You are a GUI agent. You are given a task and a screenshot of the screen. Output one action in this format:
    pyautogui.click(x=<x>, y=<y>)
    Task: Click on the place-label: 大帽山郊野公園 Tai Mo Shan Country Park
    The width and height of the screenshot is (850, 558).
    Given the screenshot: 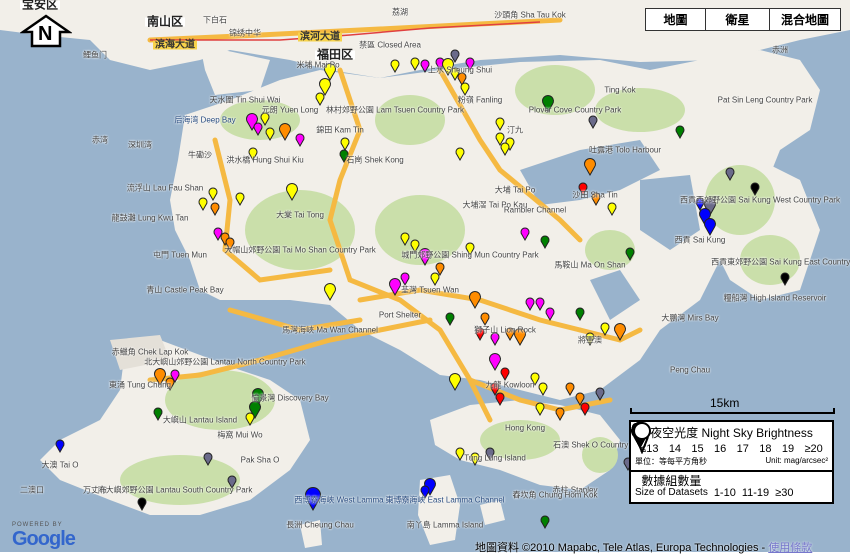 What is the action you would take?
    pyautogui.click(x=300, y=250)
    